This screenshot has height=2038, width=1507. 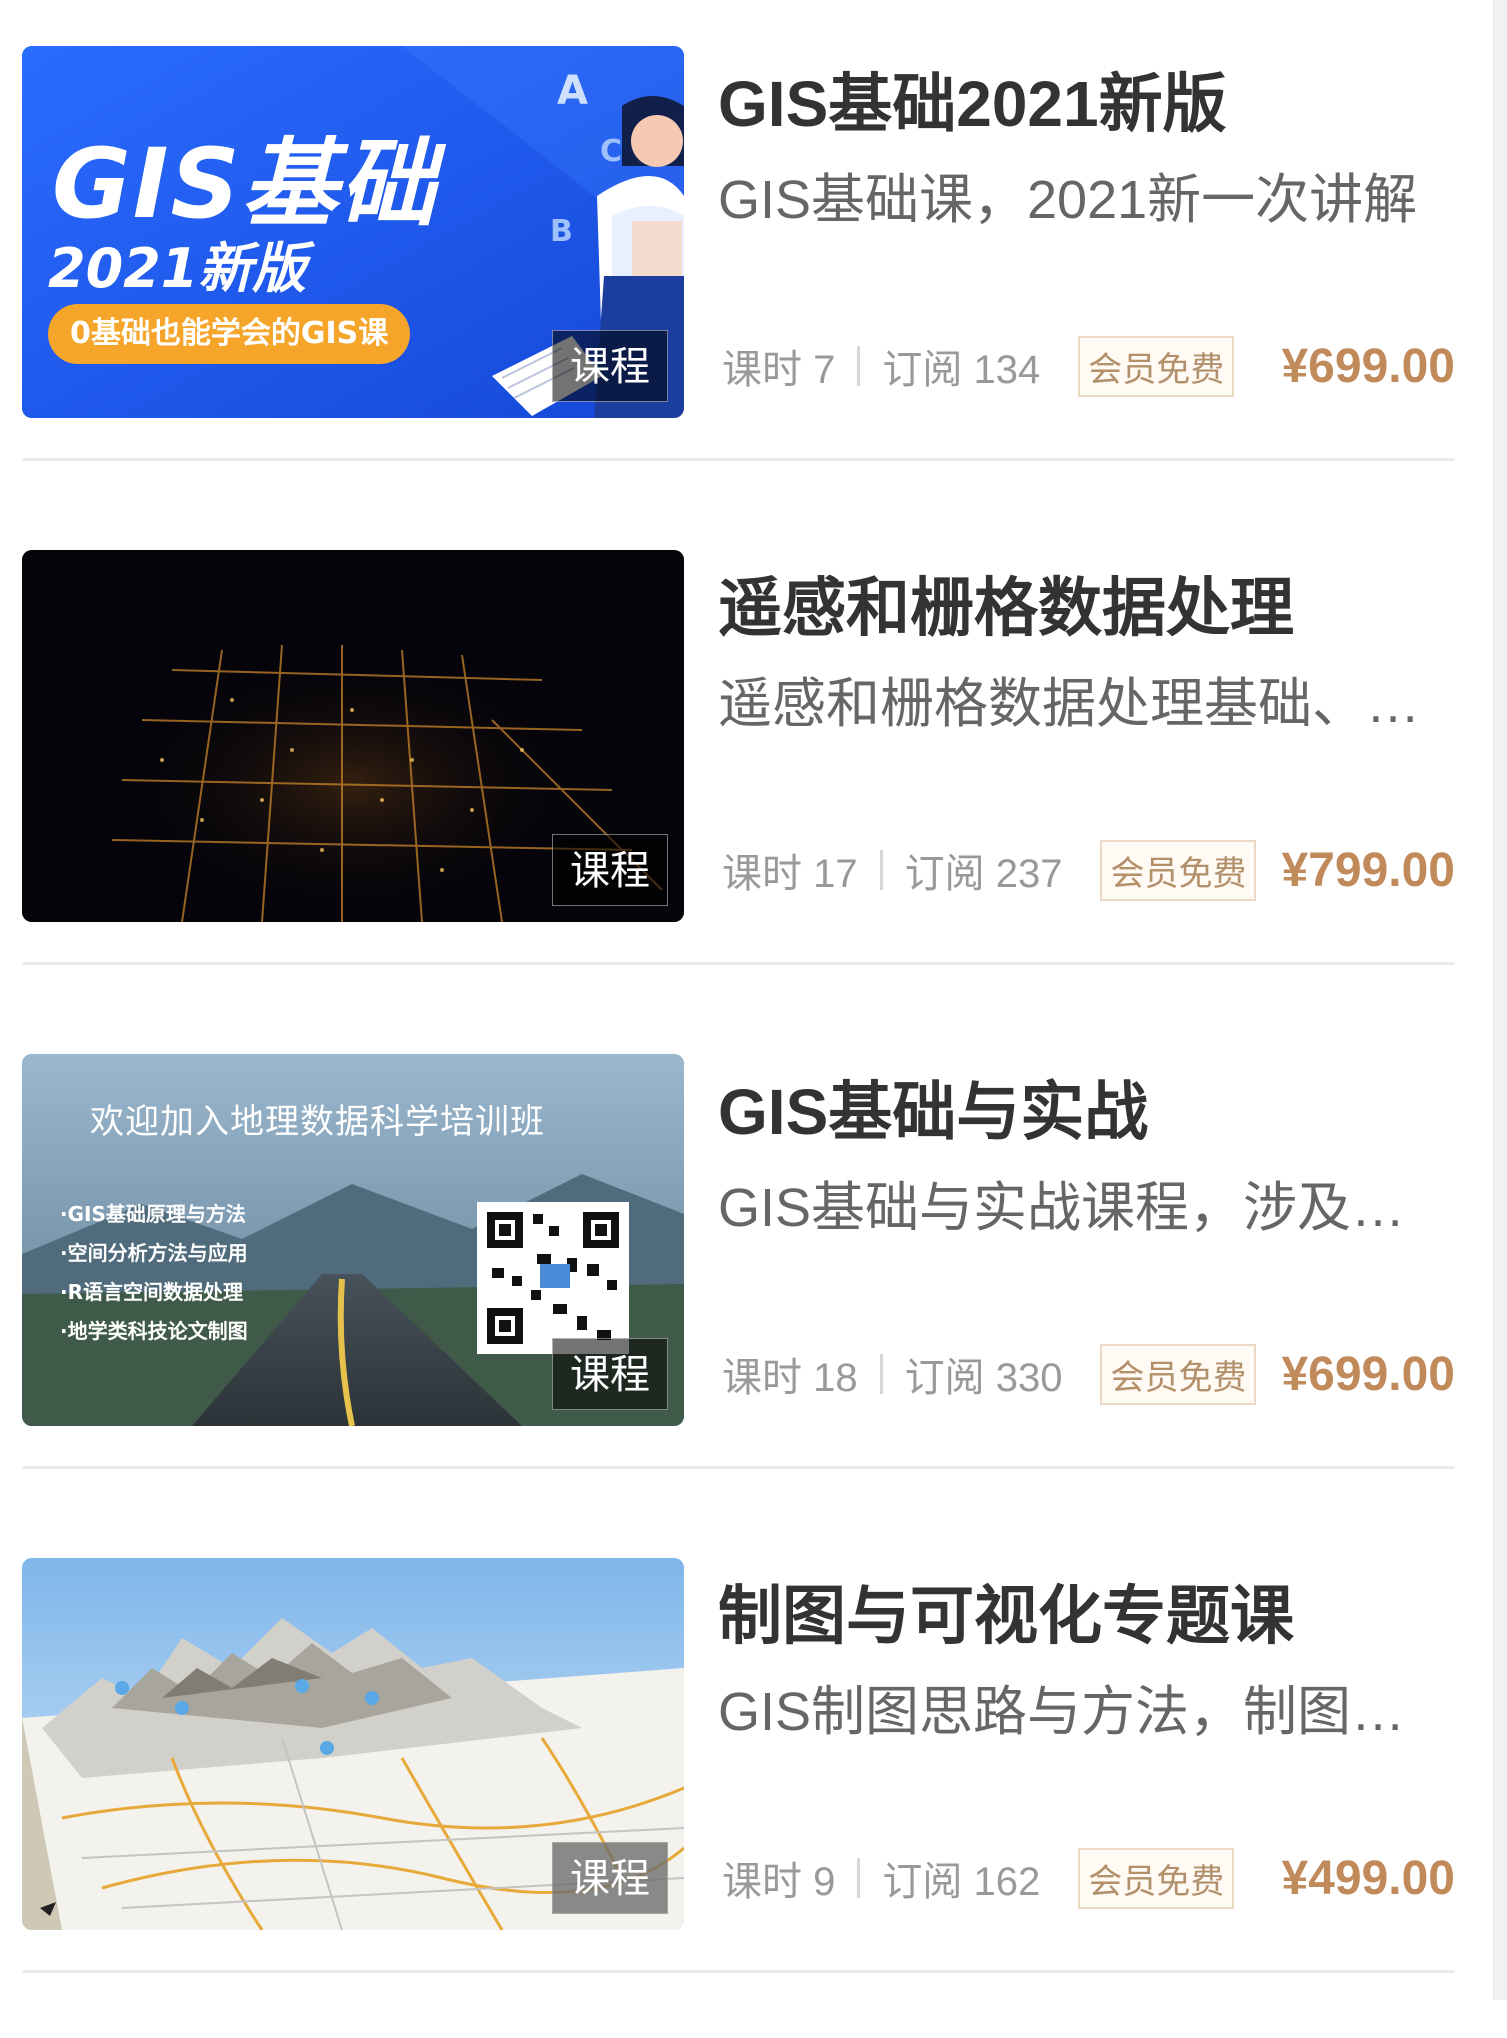 What do you see at coordinates (1083, 1616) in the screenshot?
I see `course-title: 制图与可视化专题课` at bounding box center [1083, 1616].